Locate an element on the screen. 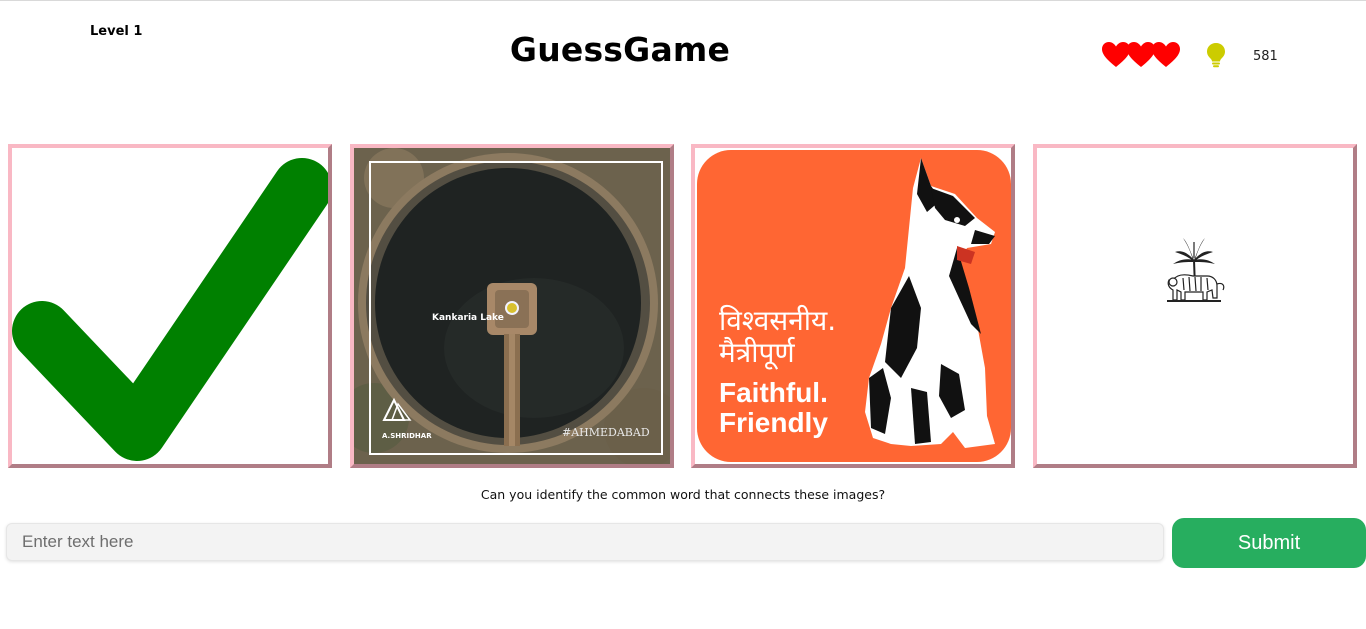 Image resolution: width=1366 pixels, height=629 pixels. credit-label: A.SHRIDHAR is located at coordinates (407, 436).